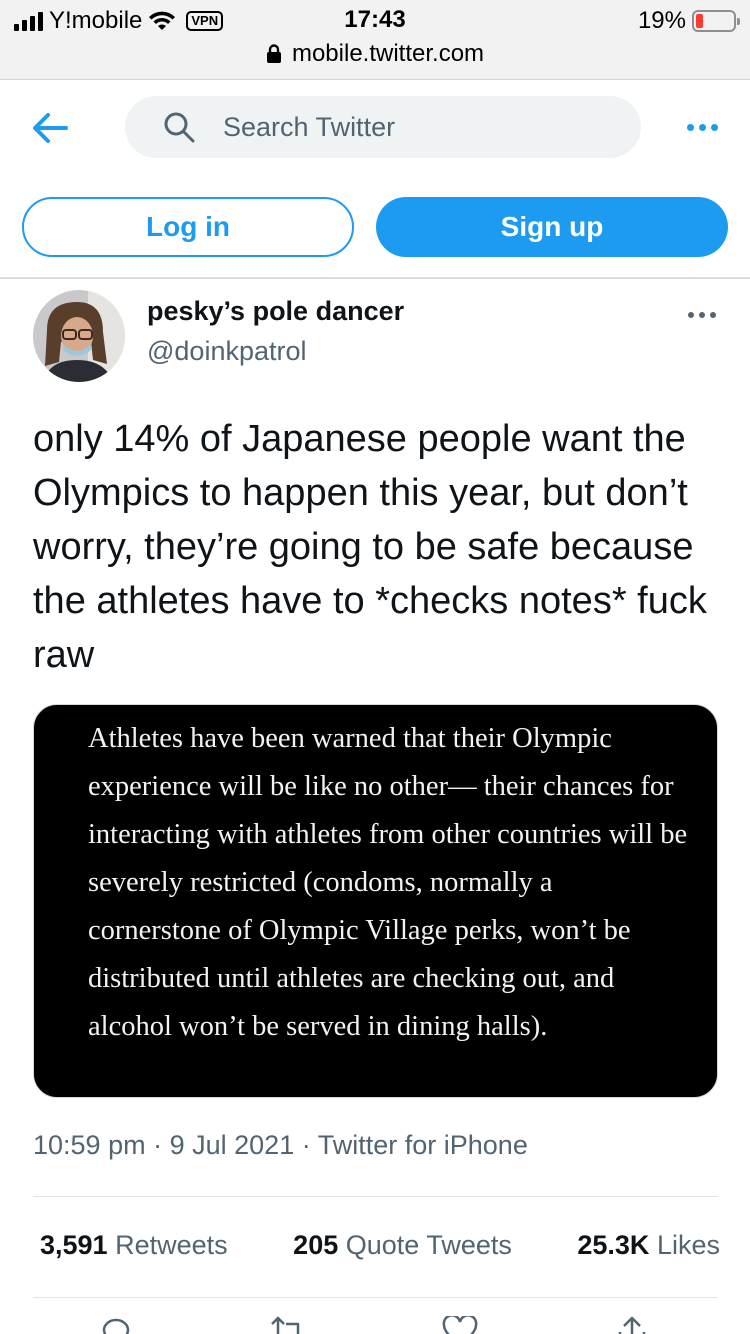  What do you see at coordinates (74, 1245) in the screenshot?
I see `retweets-count: 3,591` at bounding box center [74, 1245].